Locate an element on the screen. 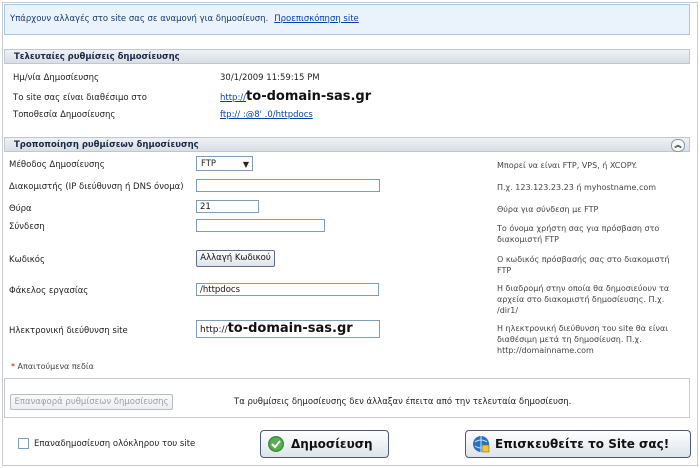  site-available-domain: to-domain-sas.gr is located at coordinates (308, 96).